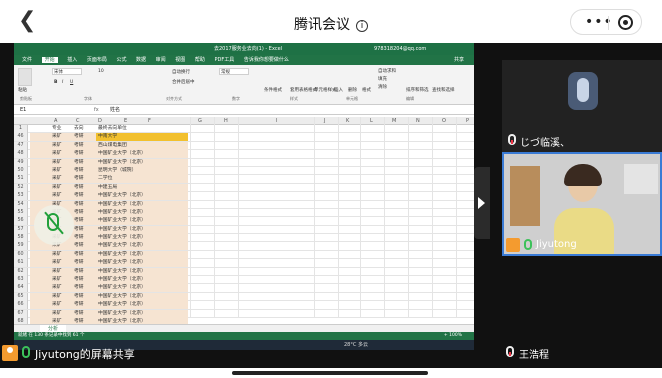 The image size is (662, 378). What do you see at coordinates (467, 121) in the screenshot?
I see `col-header: P` at bounding box center [467, 121].